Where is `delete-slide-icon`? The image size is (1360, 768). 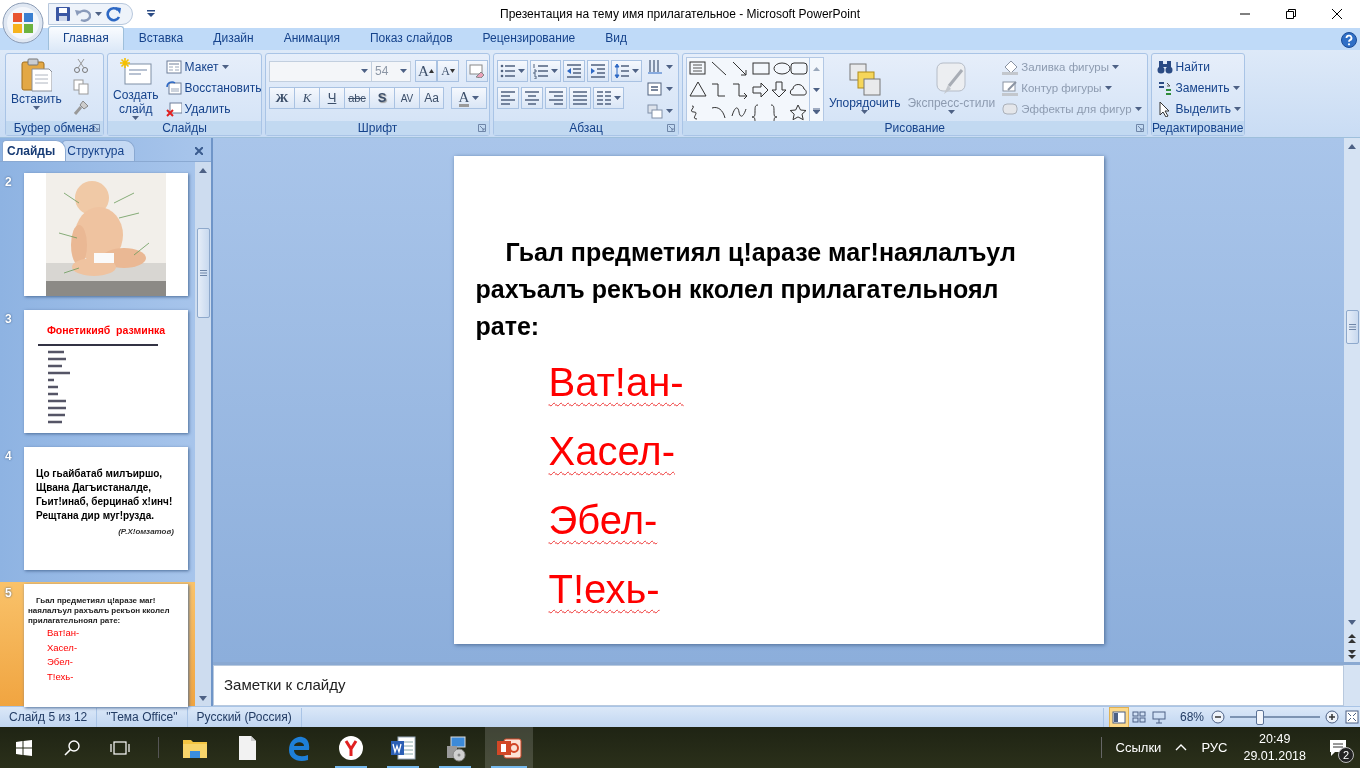 delete-slide-icon is located at coordinates (173, 109).